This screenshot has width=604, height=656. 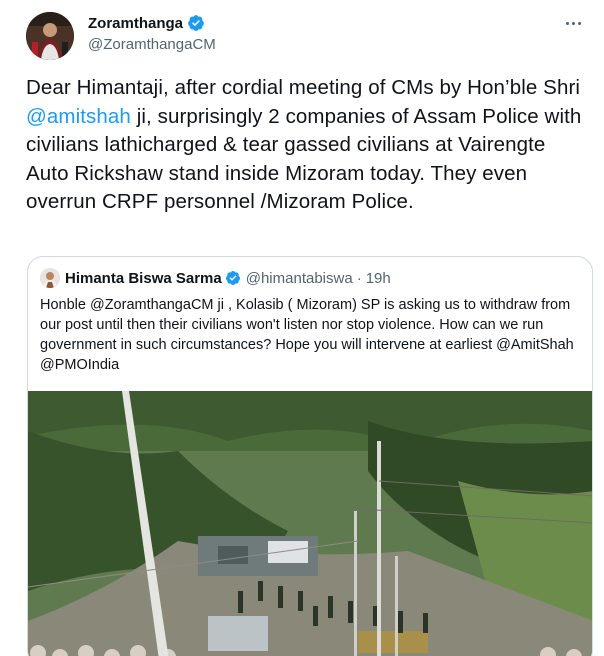 I want to click on mention-link: @amitshah, so click(x=78, y=116).